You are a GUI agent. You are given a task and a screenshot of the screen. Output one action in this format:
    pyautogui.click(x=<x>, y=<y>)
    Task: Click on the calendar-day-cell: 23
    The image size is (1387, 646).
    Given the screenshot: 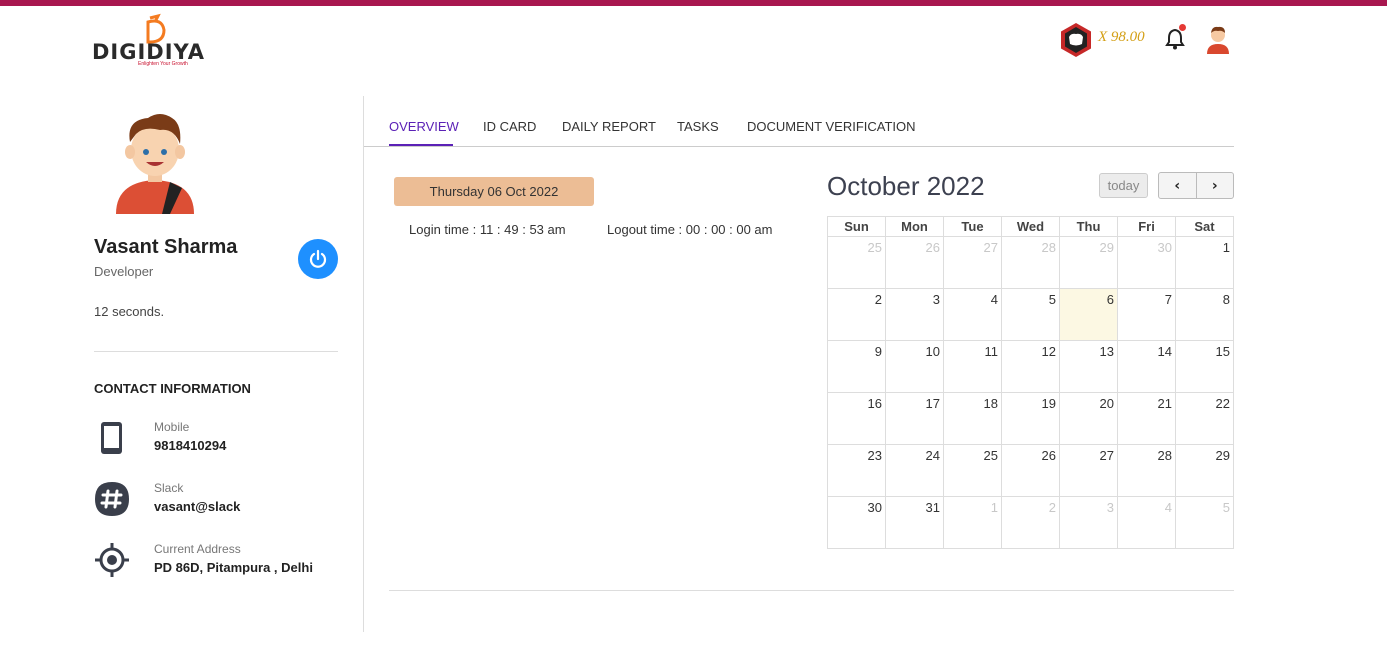 What is the action you would take?
    pyautogui.click(x=856, y=470)
    